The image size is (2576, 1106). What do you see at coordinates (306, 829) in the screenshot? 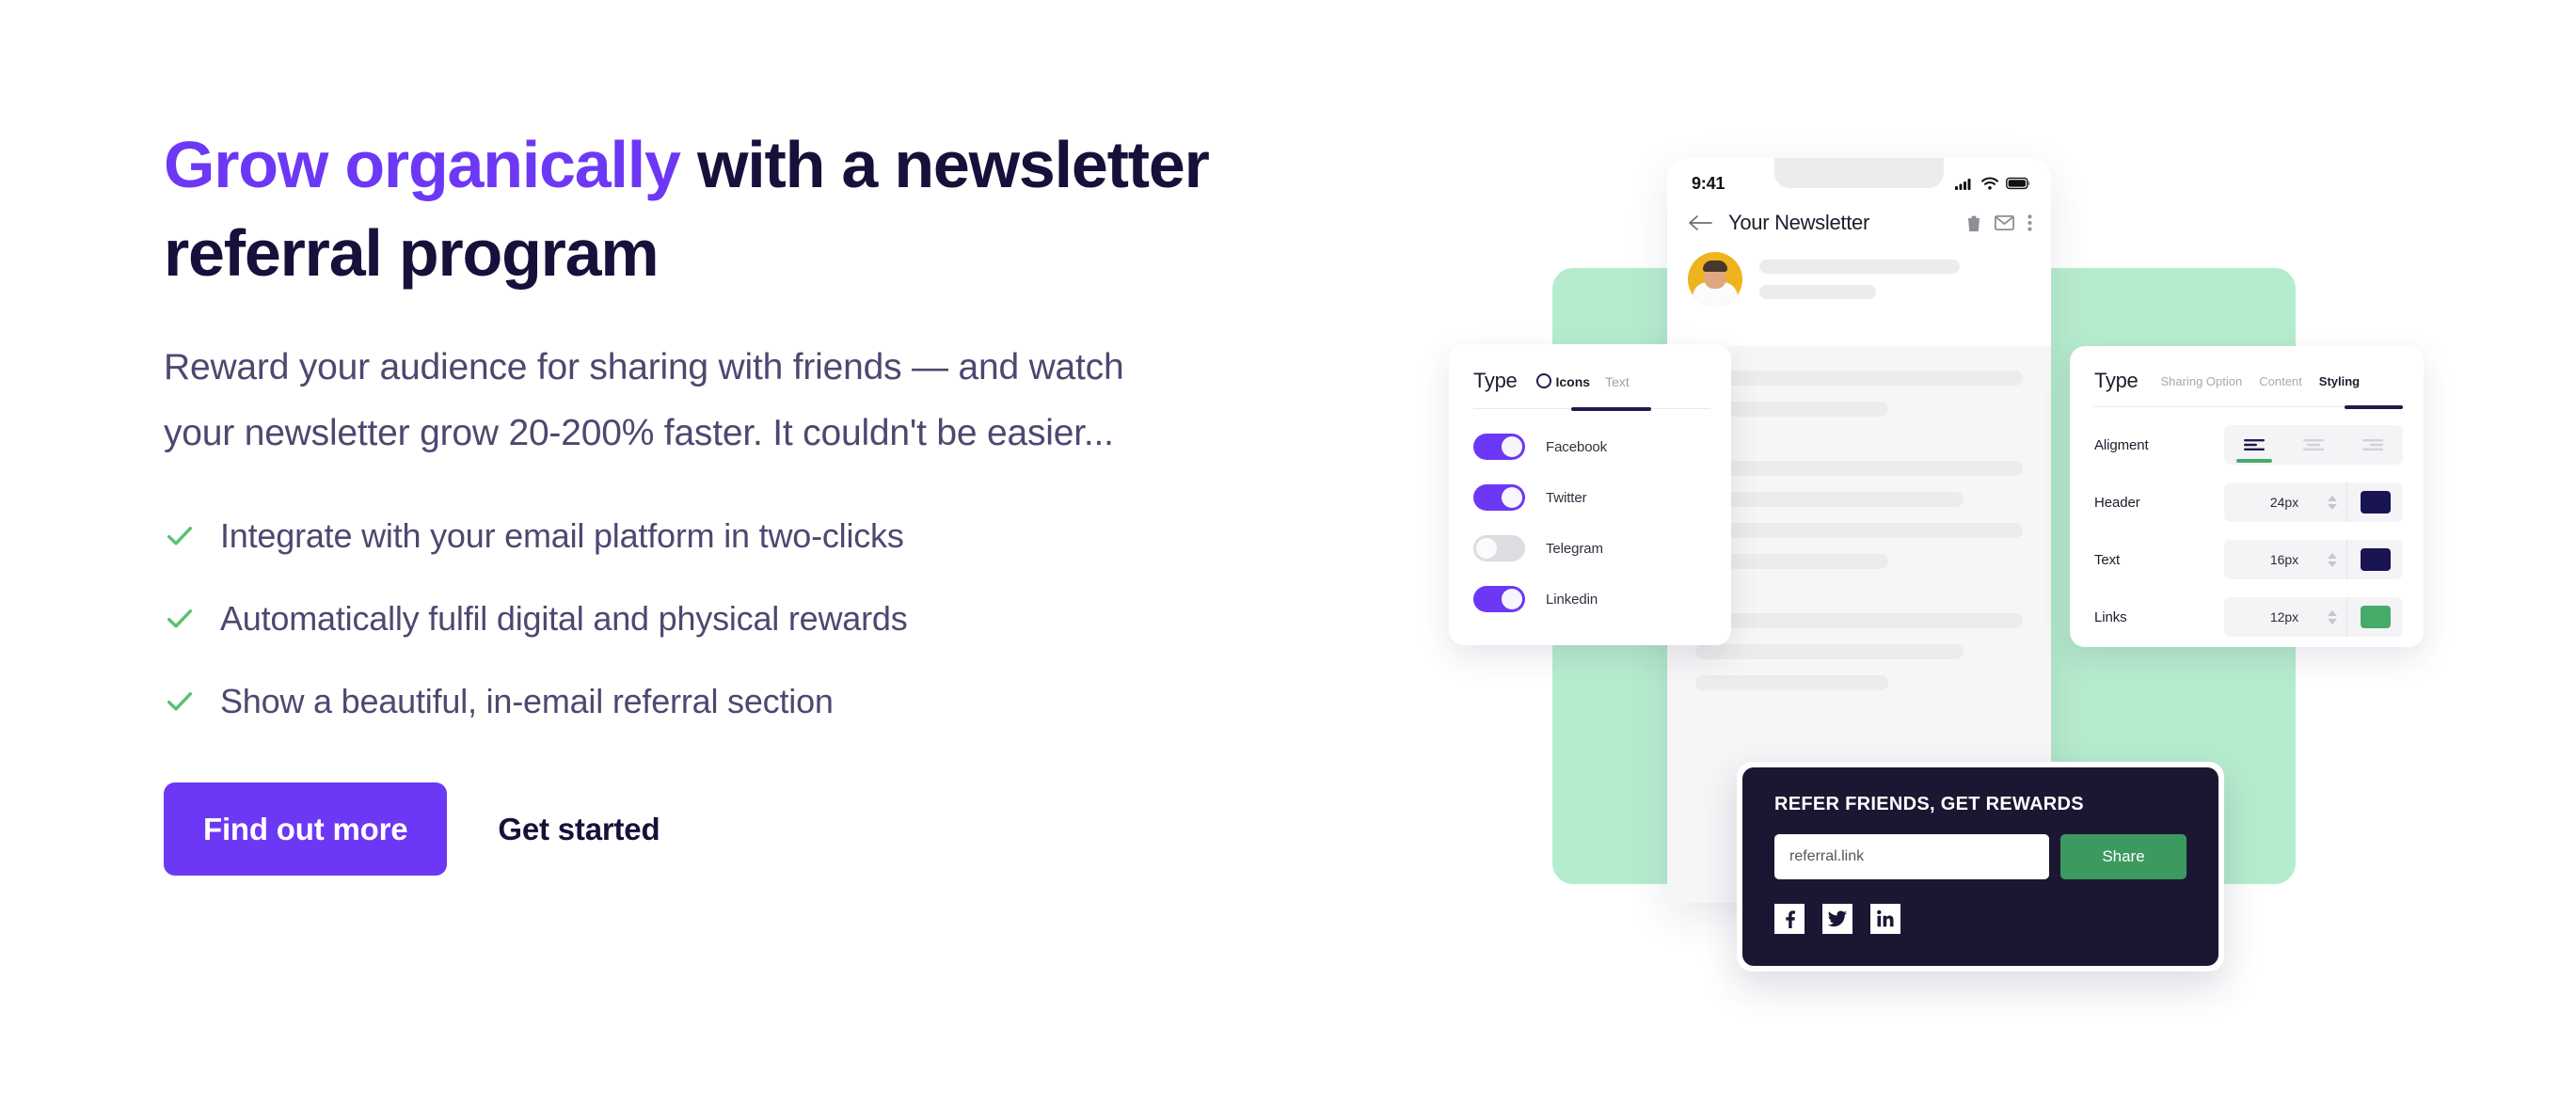
I see `find-out-more-button: Find out more` at bounding box center [306, 829].